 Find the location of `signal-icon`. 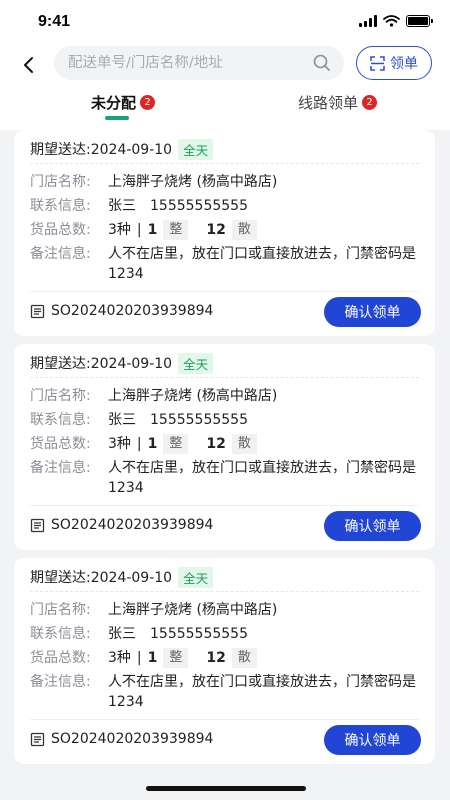

signal-icon is located at coordinates (368, 21).